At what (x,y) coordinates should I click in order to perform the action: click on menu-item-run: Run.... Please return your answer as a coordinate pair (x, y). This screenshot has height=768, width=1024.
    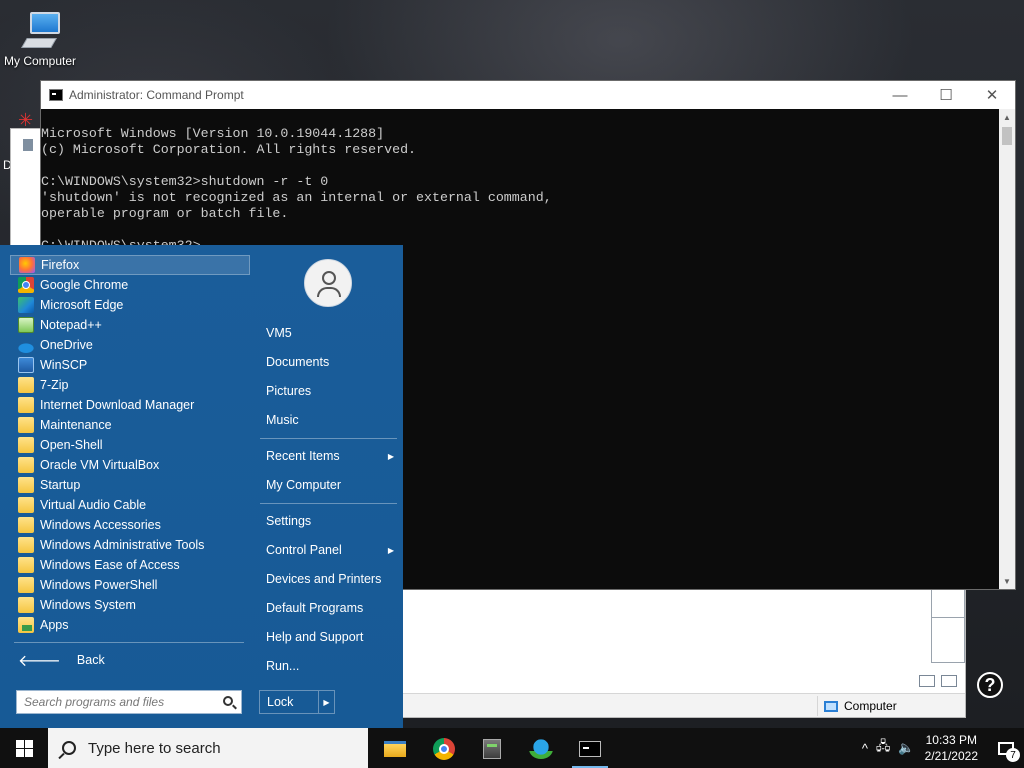
    Looking at the image, I should click on (331, 666).